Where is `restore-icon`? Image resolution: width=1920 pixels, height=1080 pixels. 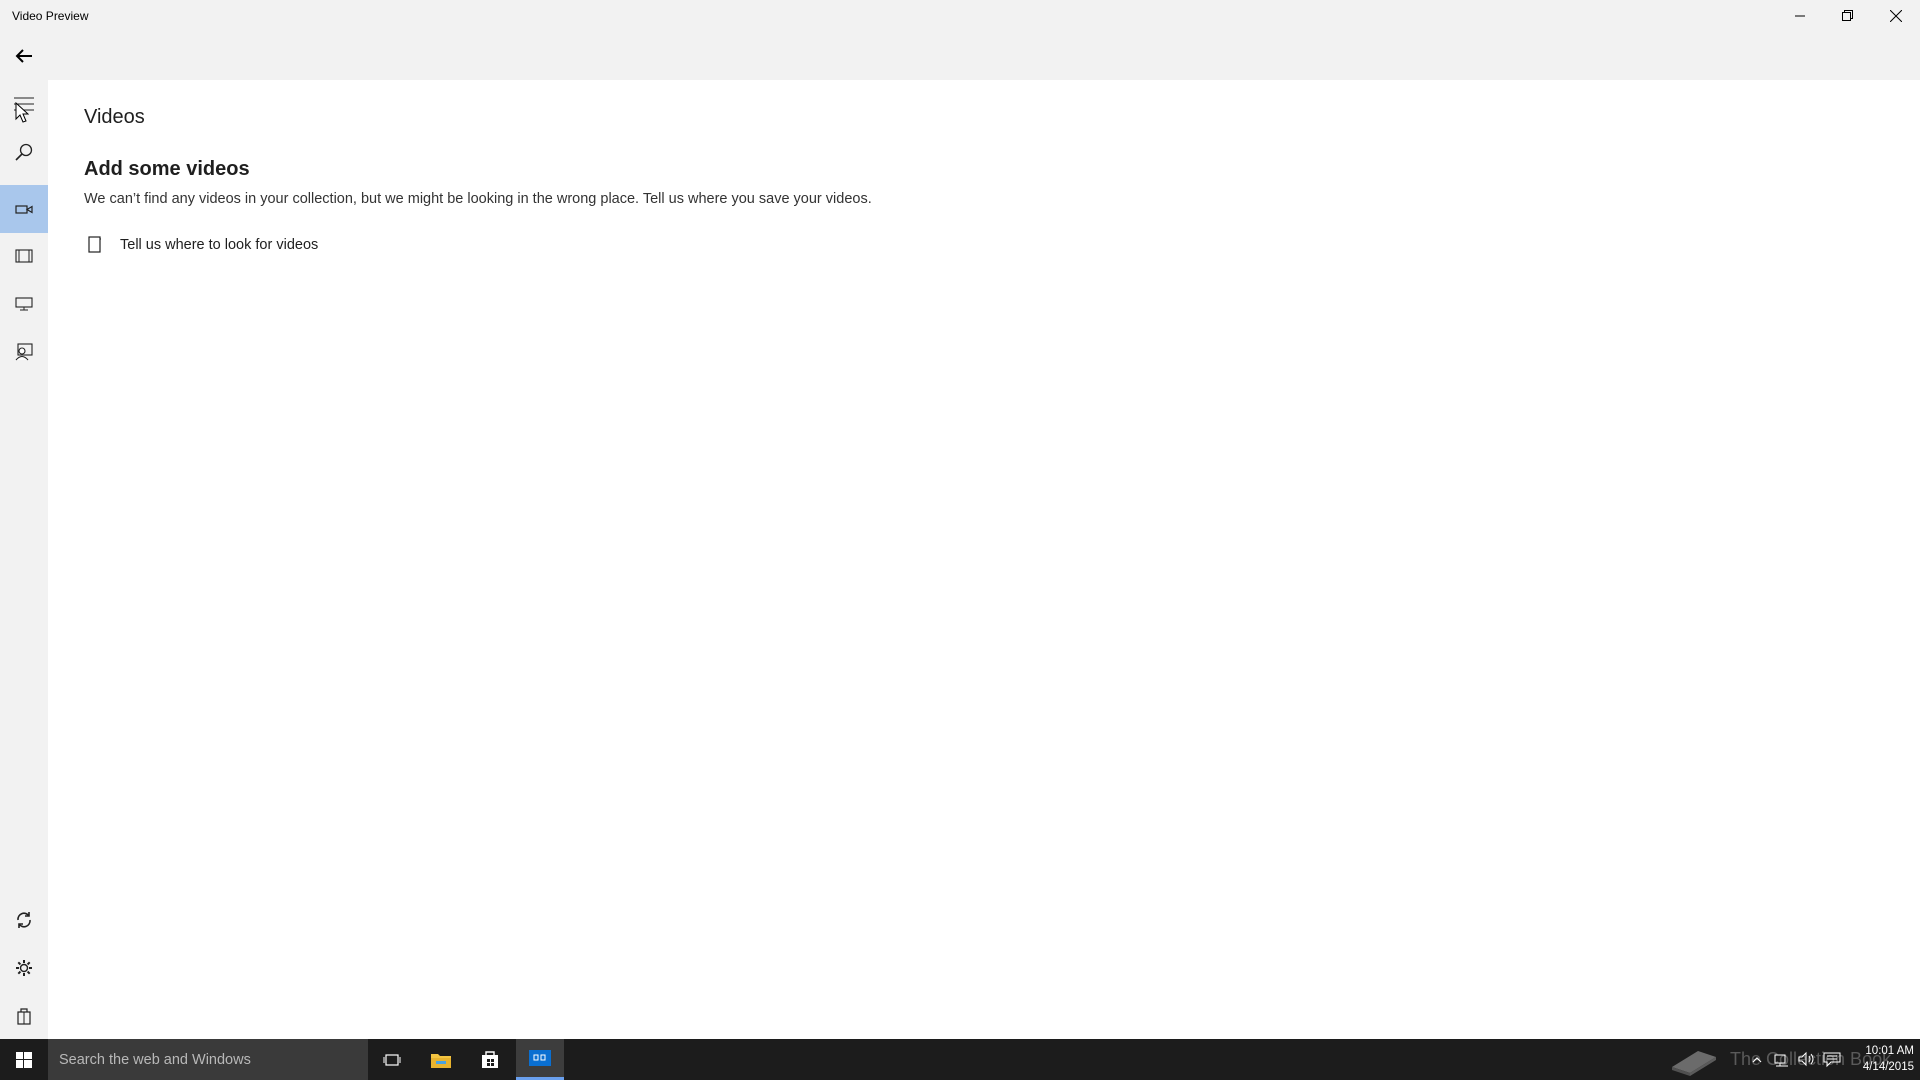
restore-icon is located at coordinates (1847, 15).